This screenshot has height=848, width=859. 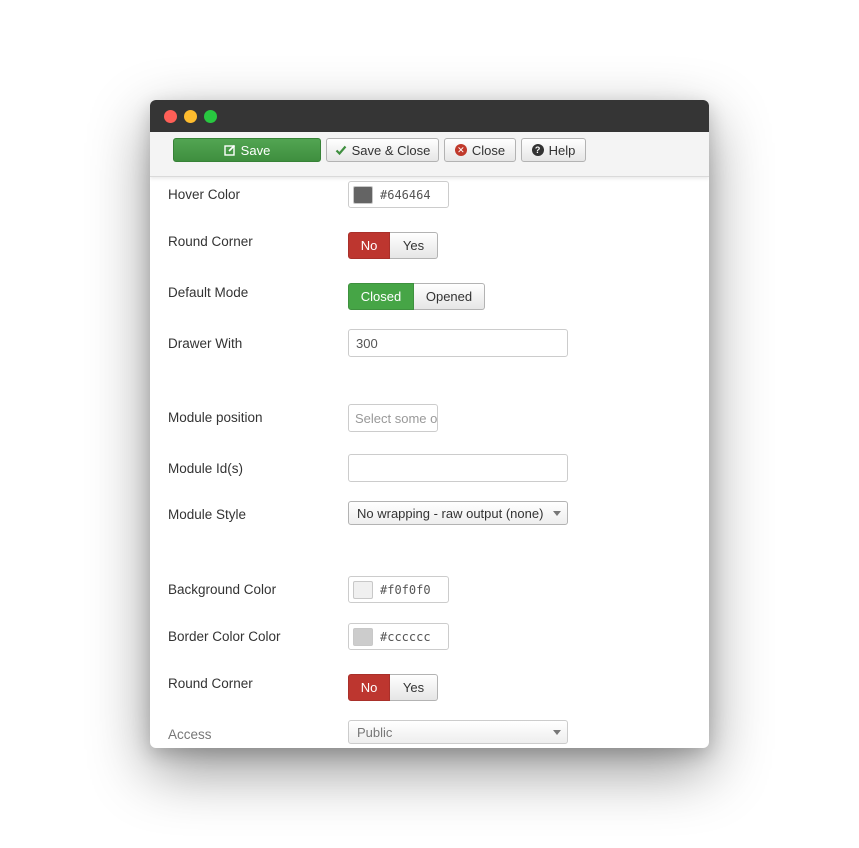 What do you see at coordinates (449, 296) in the screenshot?
I see `default-mode-opened-option: Opened` at bounding box center [449, 296].